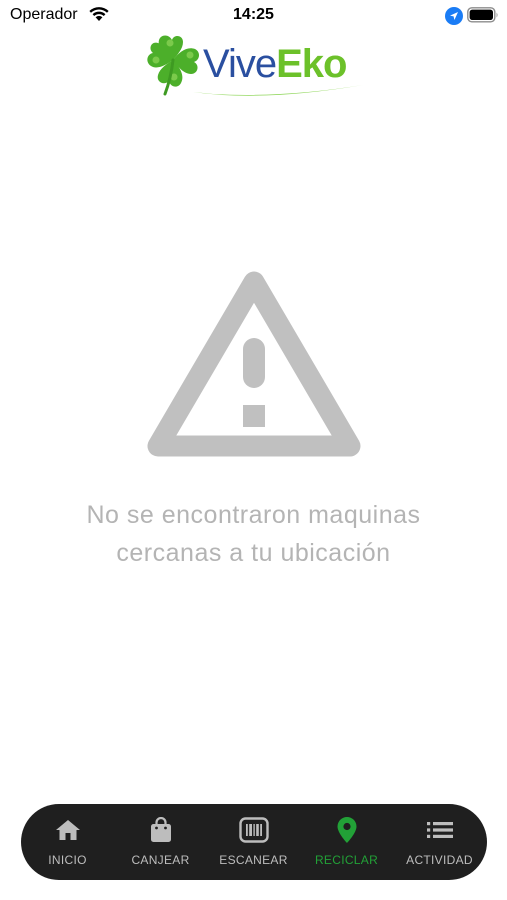 Image resolution: width=507 pixels, height=900 pixels. Describe the element at coordinates (346, 830) in the screenshot. I see `map-pin-icon` at that location.